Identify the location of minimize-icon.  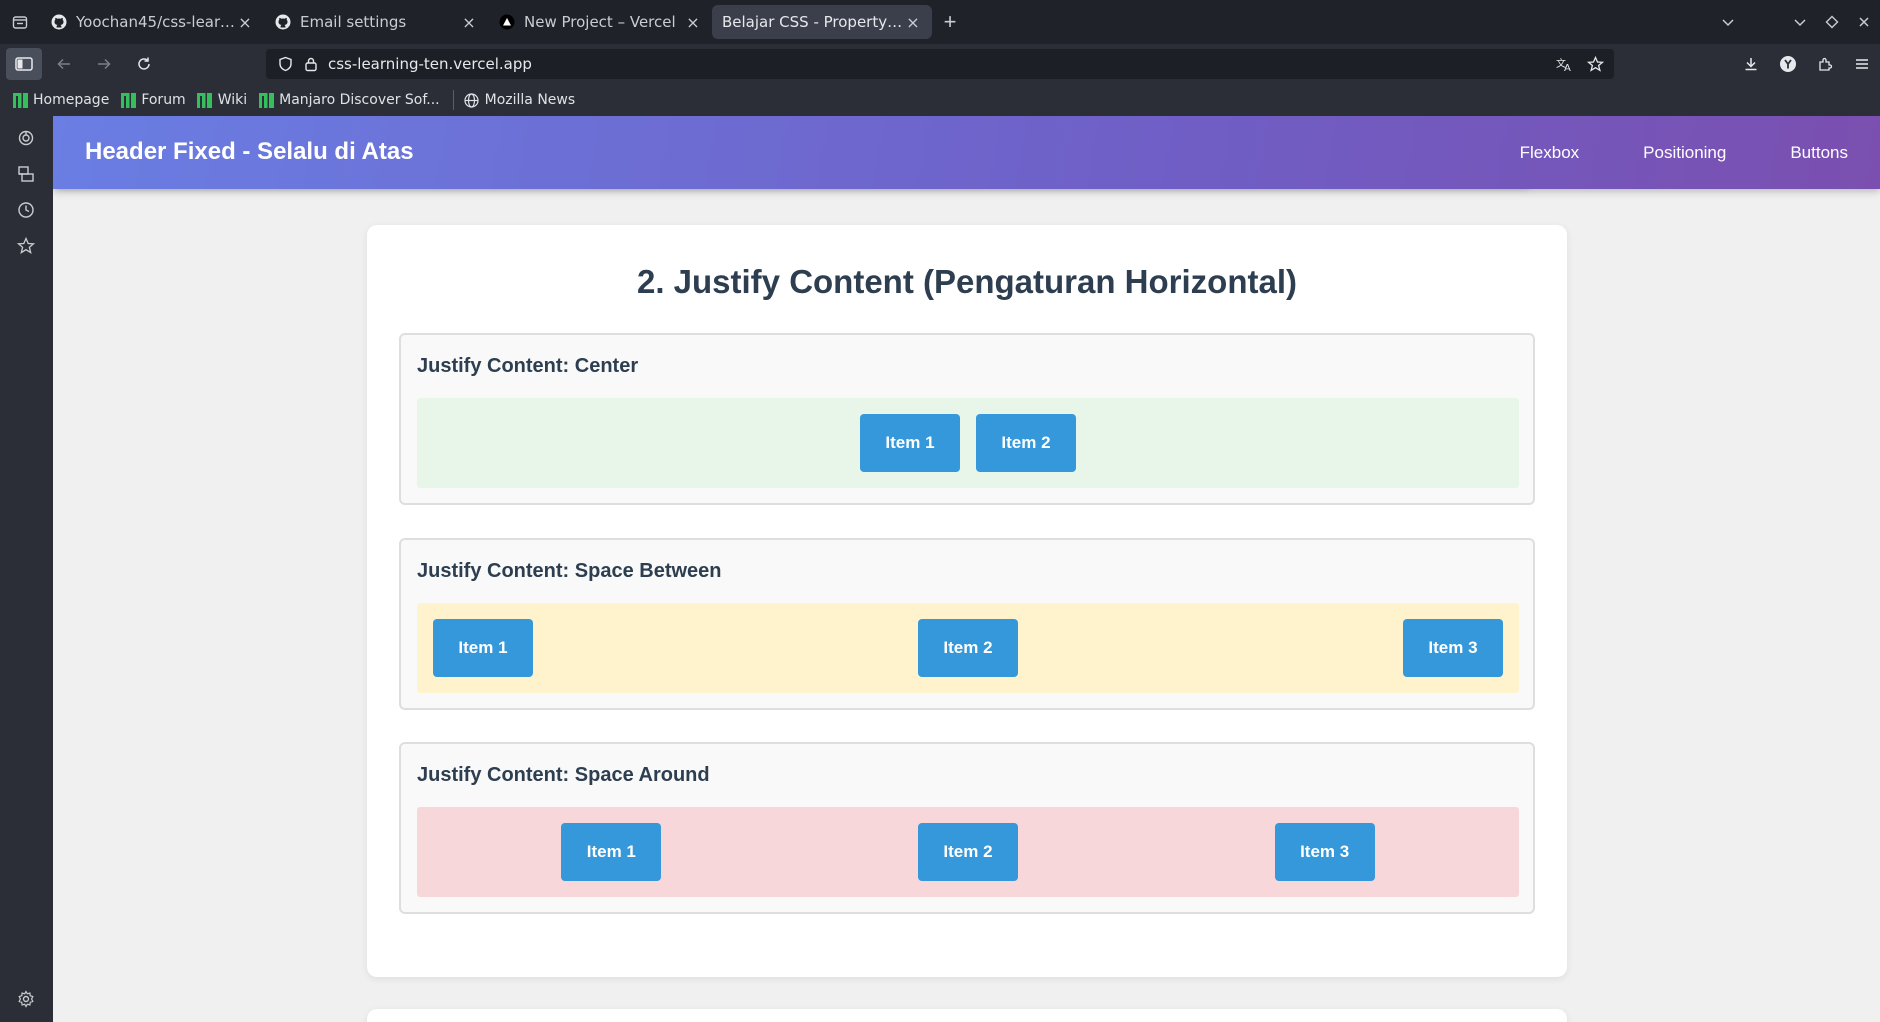
(1800, 22).